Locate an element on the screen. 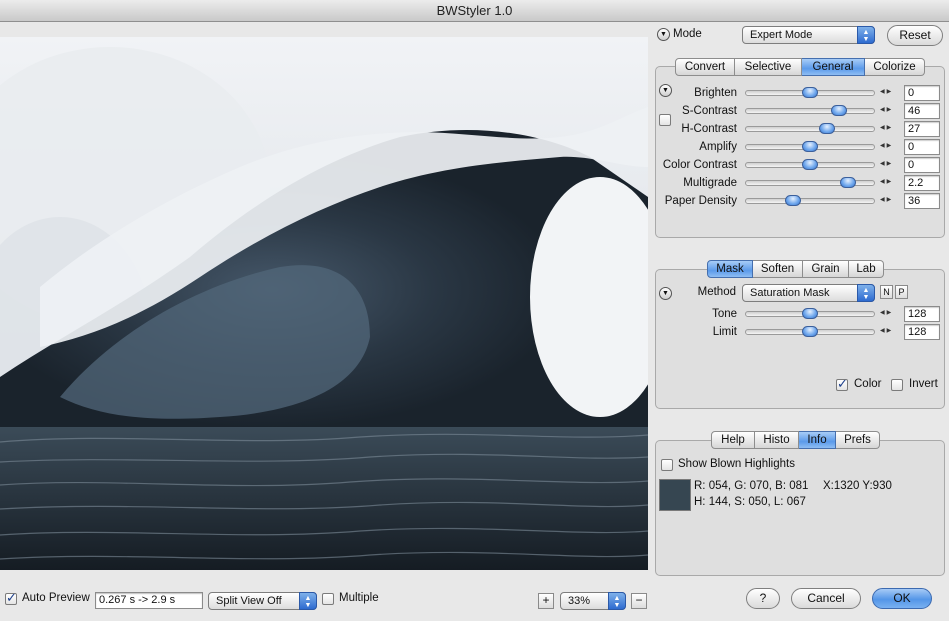  paper-density-slider is located at coordinates (810, 200).